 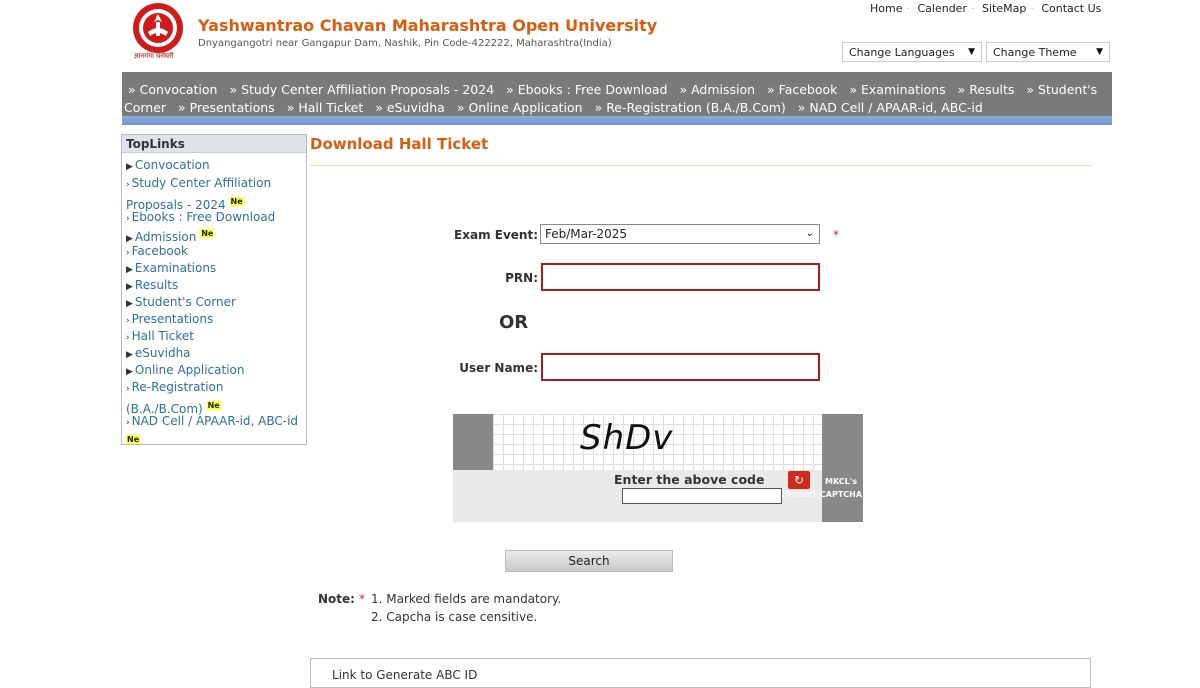 I want to click on captcha-right-bar, so click(x=842, y=468).